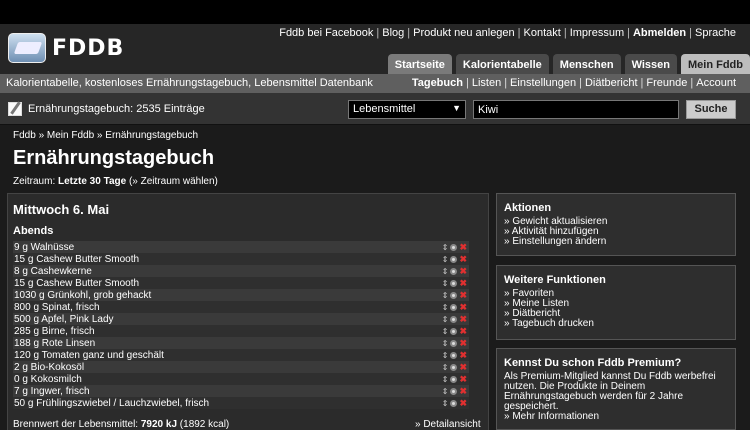 The width and height of the screenshot is (750, 430). I want to click on search-button: Suche, so click(711, 109).